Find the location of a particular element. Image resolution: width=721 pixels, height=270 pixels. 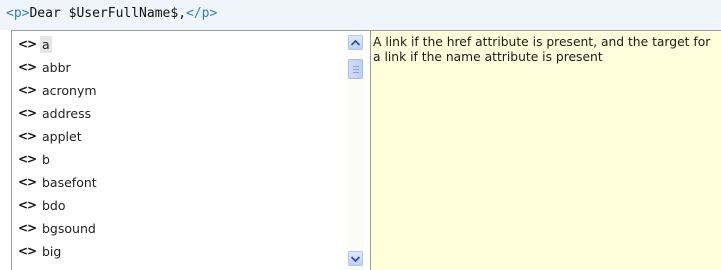

list-item-label: basefont is located at coordinates (69, 182).